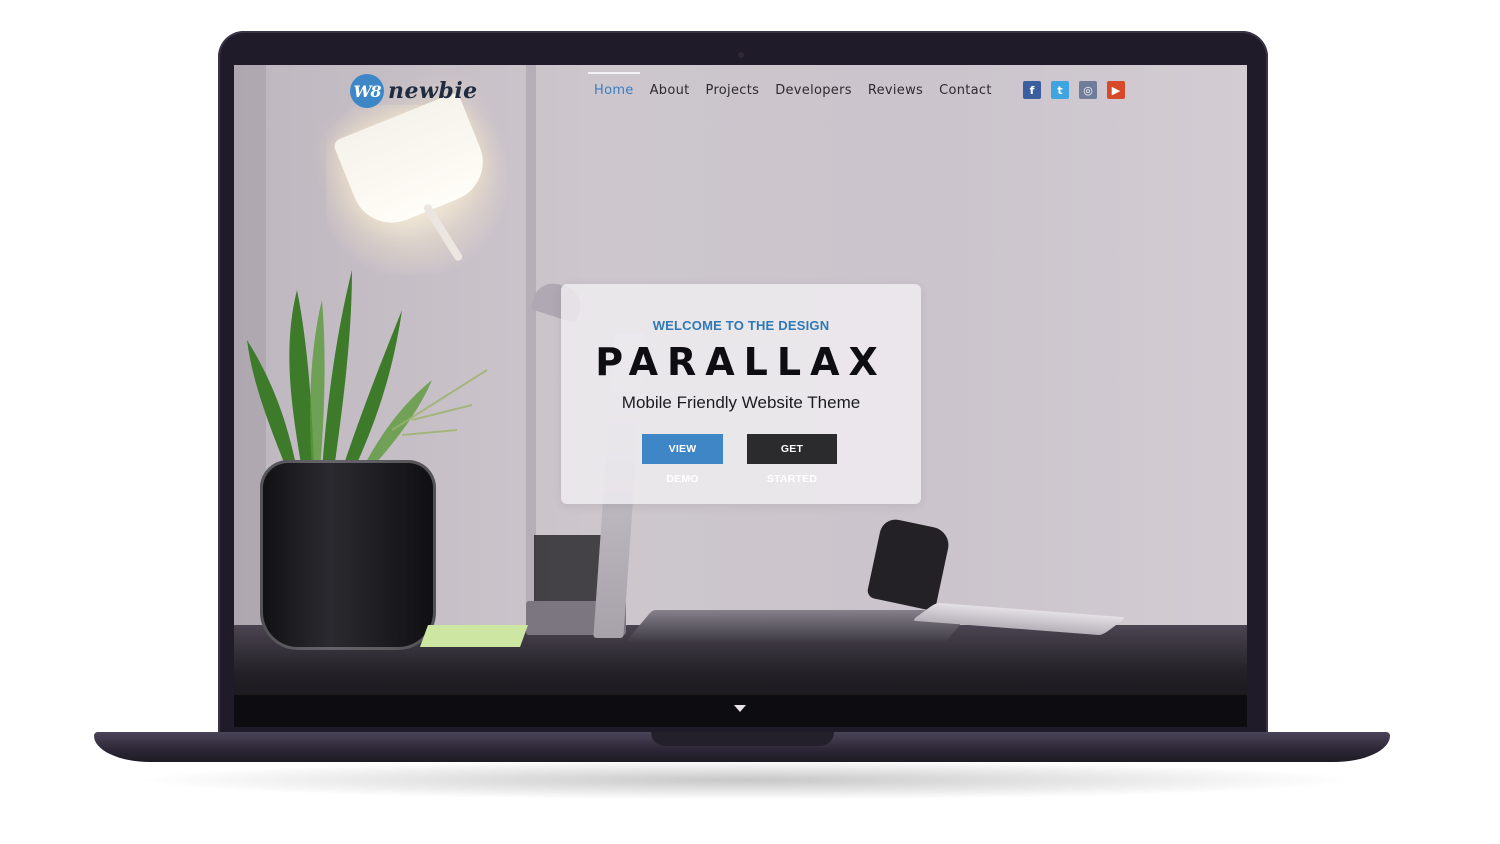 The image size is (1500, 844). I want to click on get-started-button: GET STARTED, so click(792, 459).